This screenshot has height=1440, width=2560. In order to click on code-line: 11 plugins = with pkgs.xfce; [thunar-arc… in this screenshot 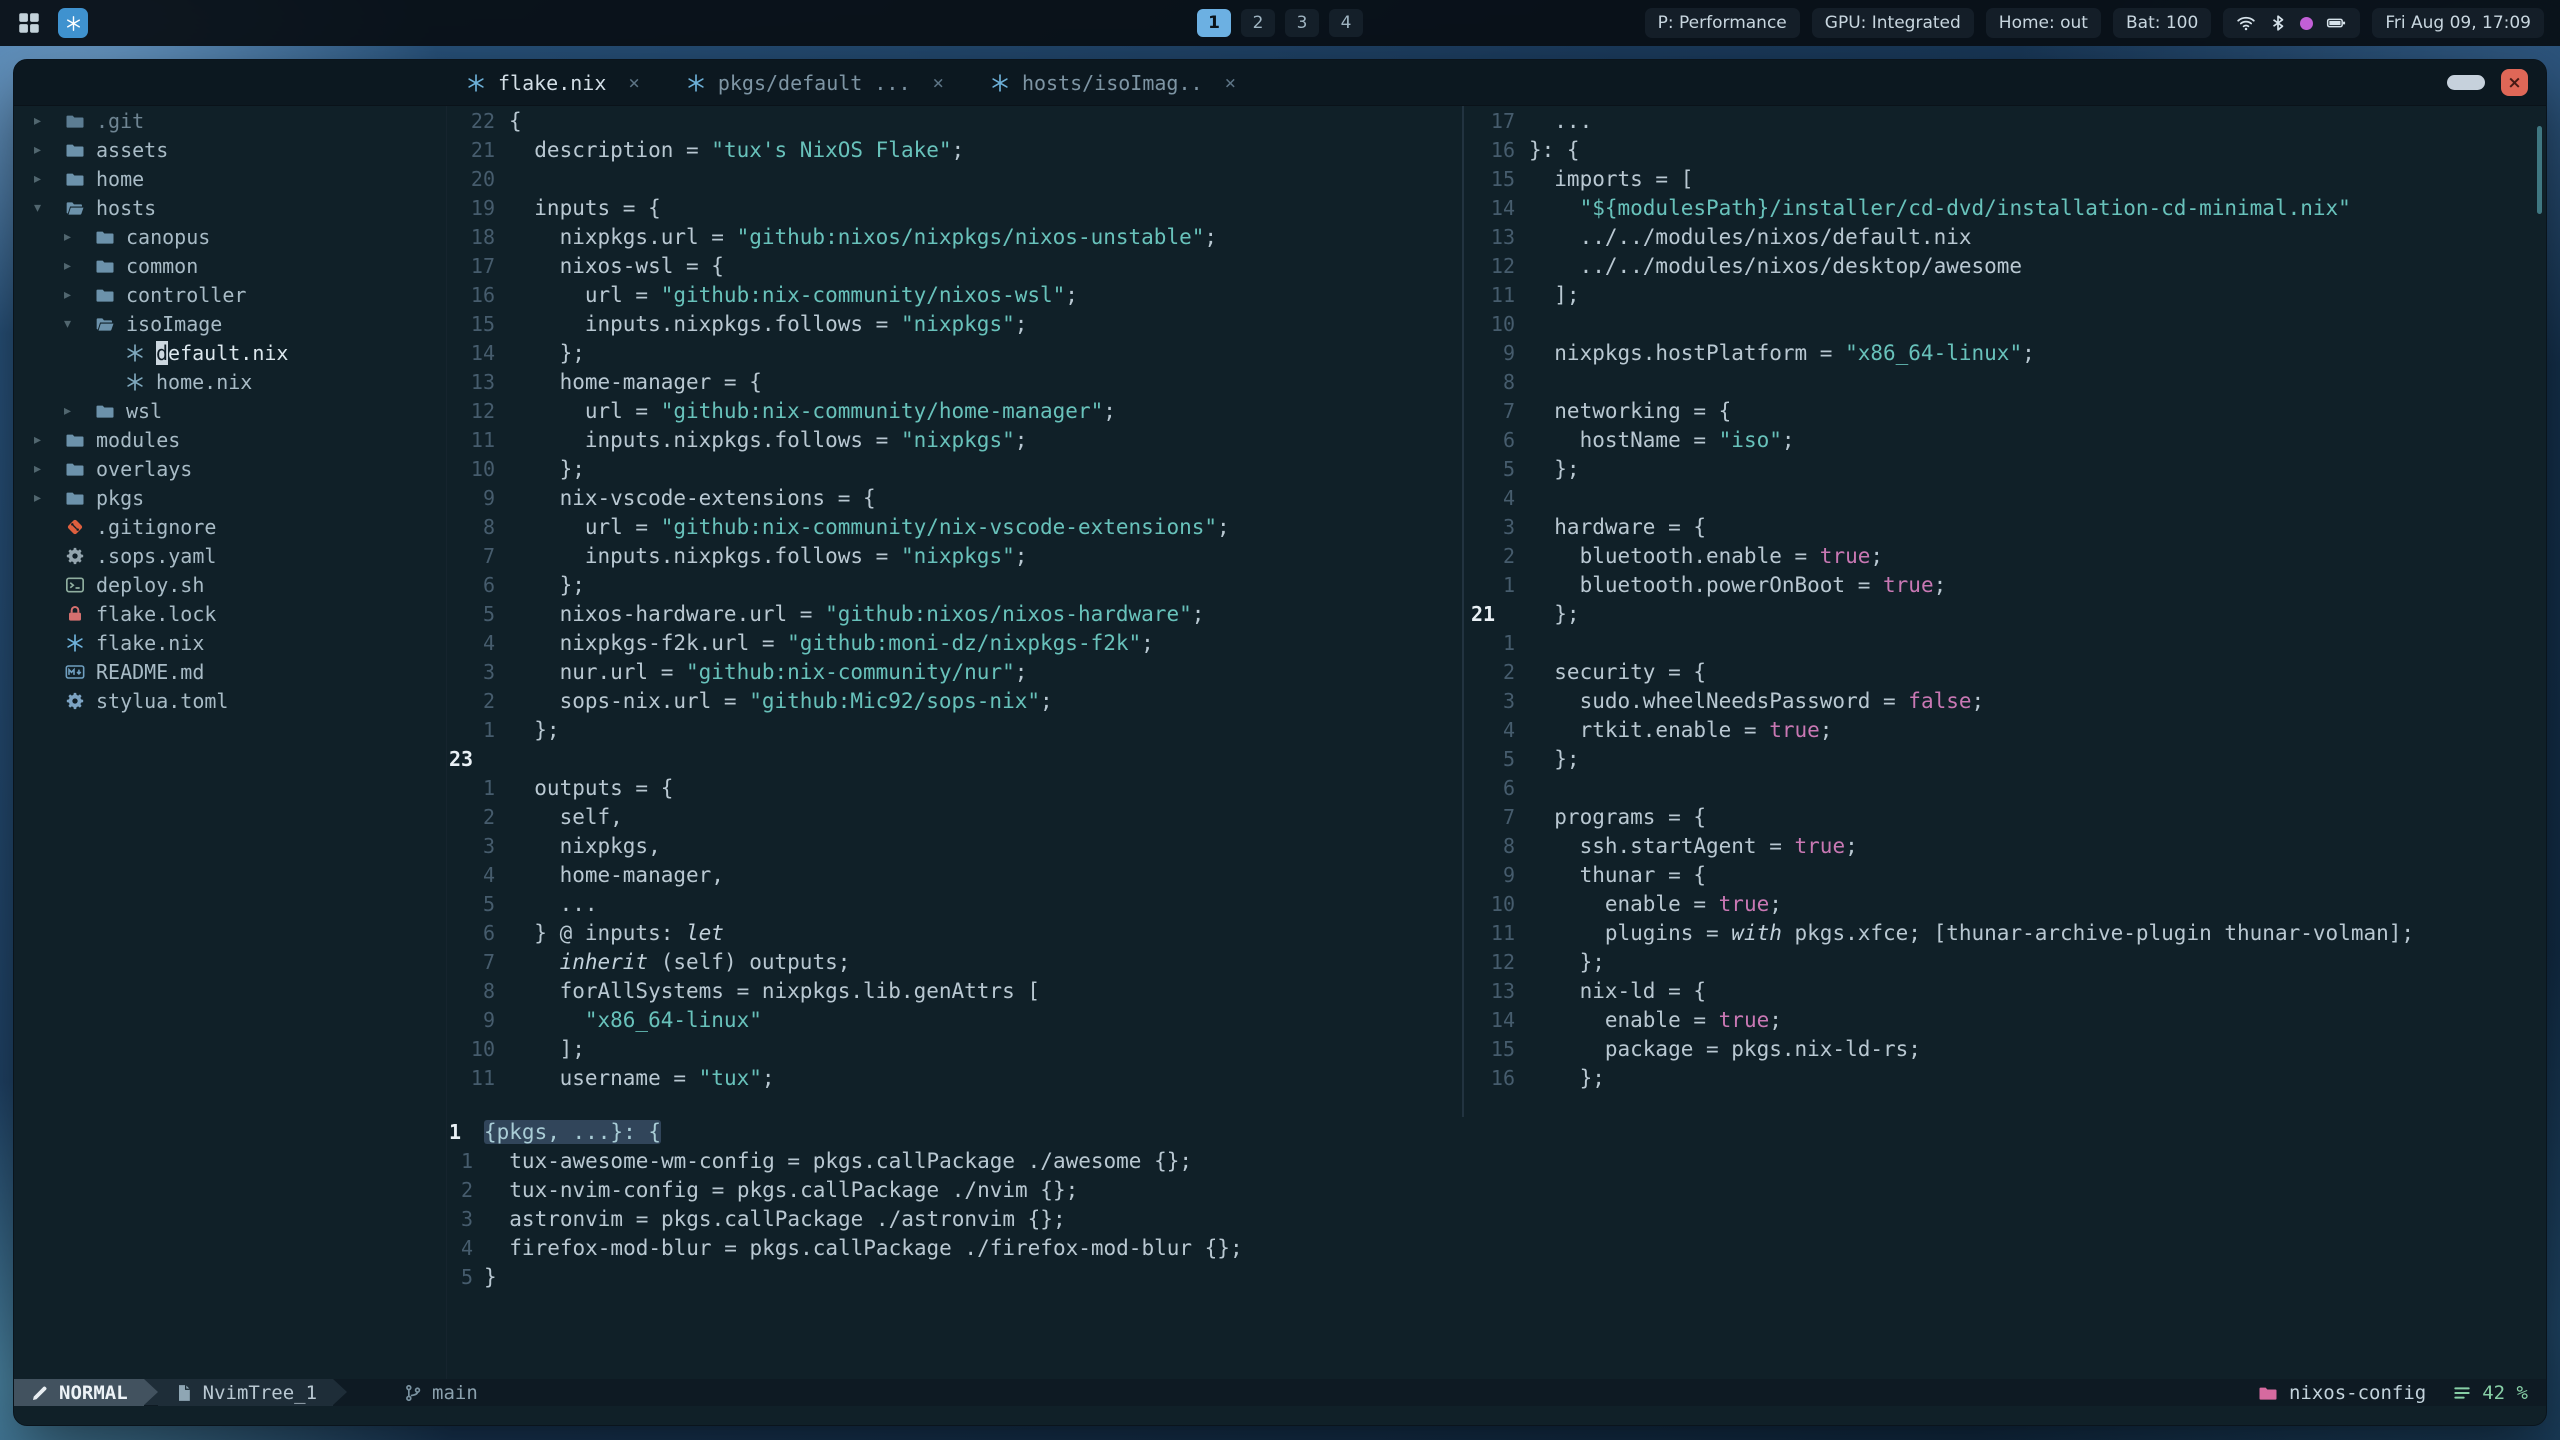, I will do `click(2007, 932)`.